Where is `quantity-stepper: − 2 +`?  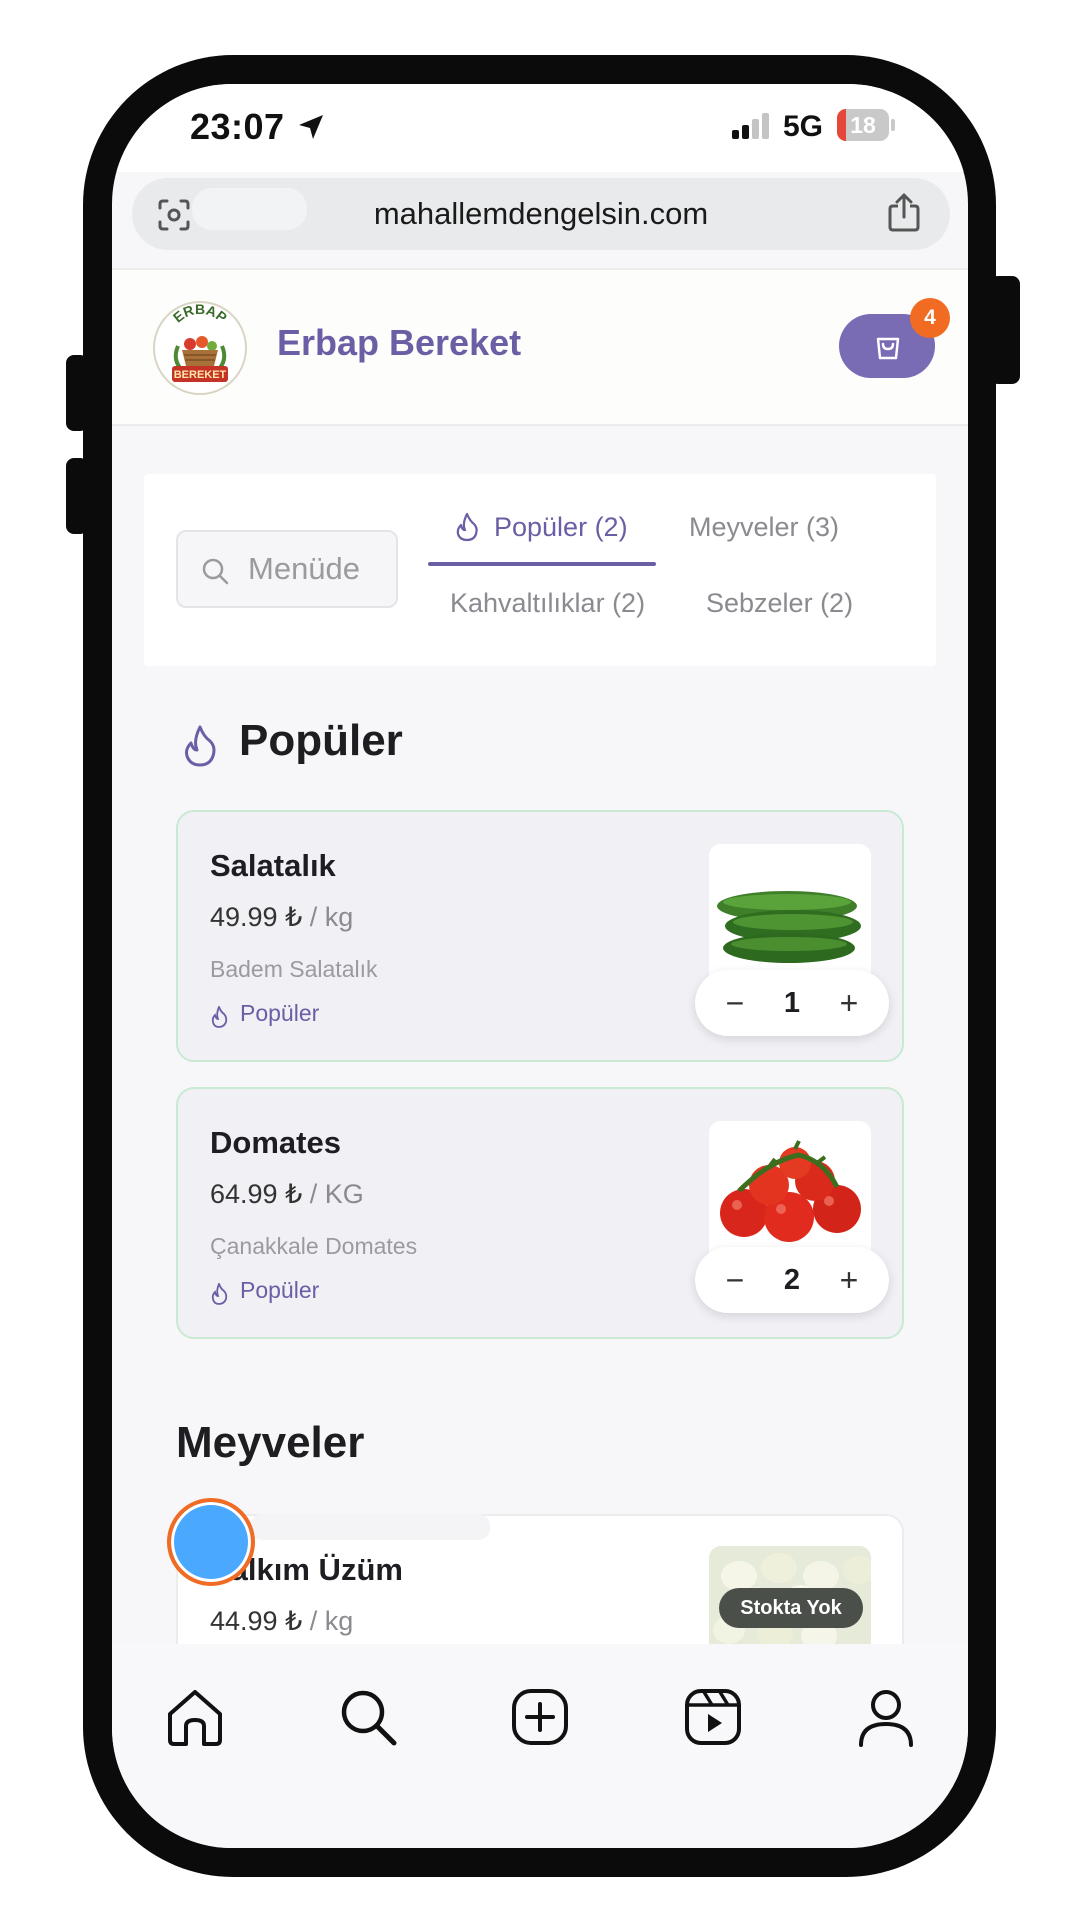 quantity-stepper: − 2 + is located at coordinates (792, 1280).